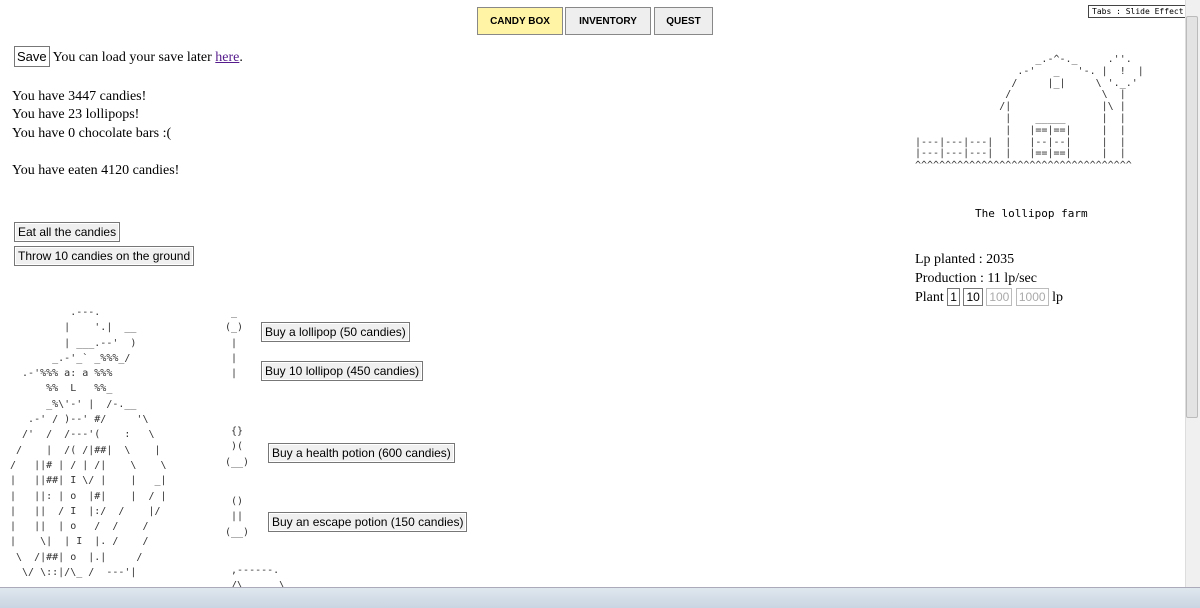 The height and width of the screenshot is (608, 1200). I want to click on plant-label: Plant, so click(929, 297).